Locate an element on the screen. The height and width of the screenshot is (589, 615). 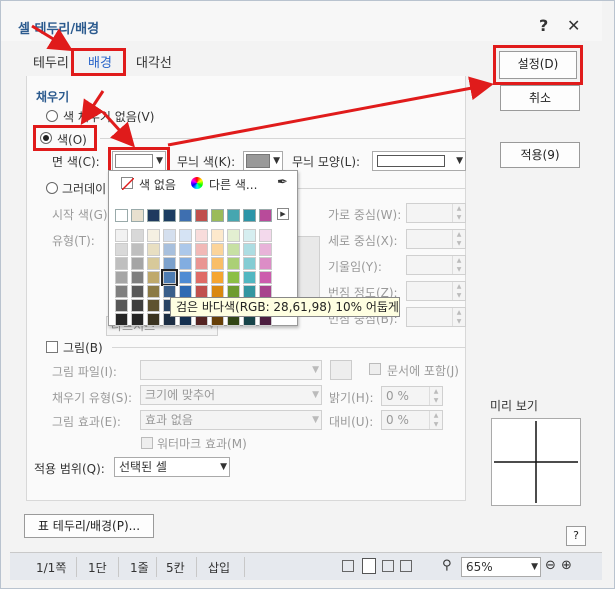
more-palette-icon: ▶ is located at coordinates (283, 214).